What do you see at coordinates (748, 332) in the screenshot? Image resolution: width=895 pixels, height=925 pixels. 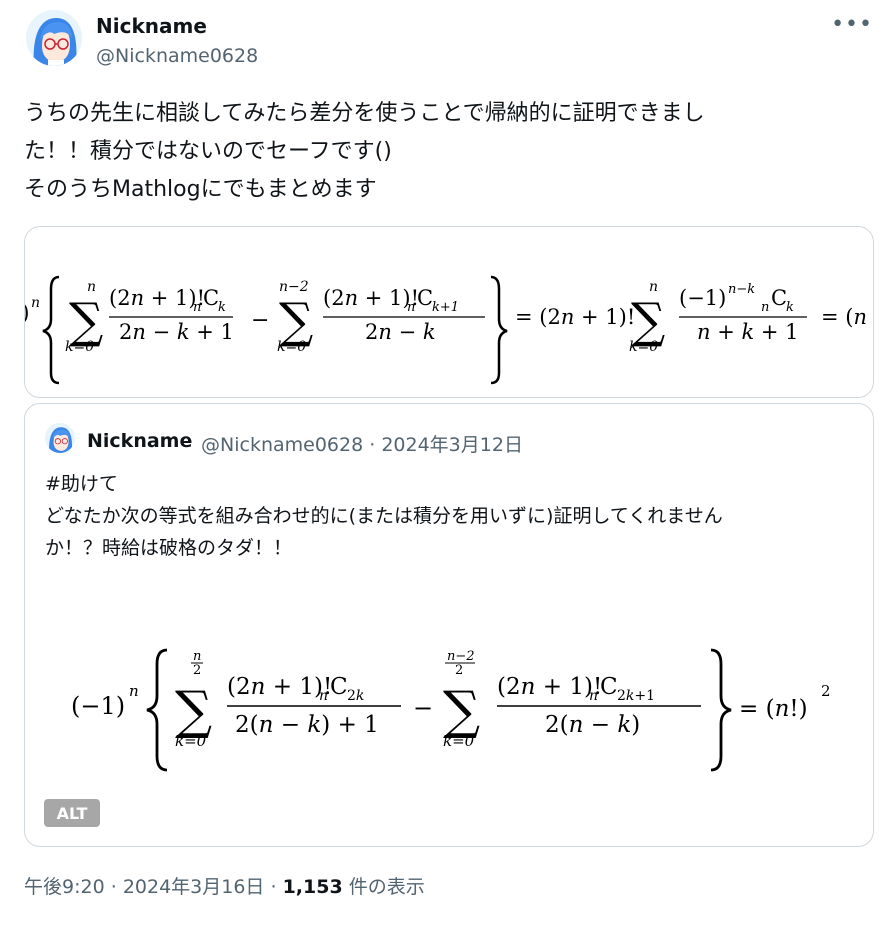 I see `svg-text: n + k + 1` at bounding box center [748, 332].